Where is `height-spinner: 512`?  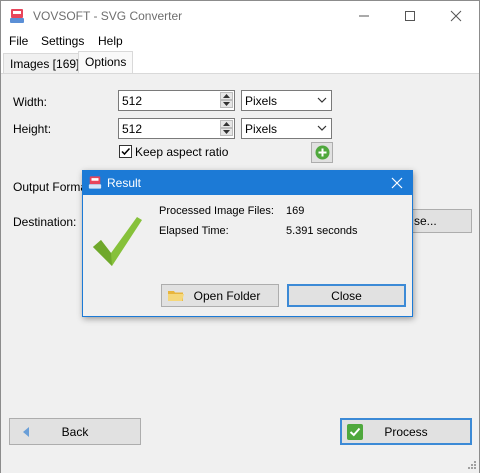
height-spinner: 512 is located at coordinates (176, 128).